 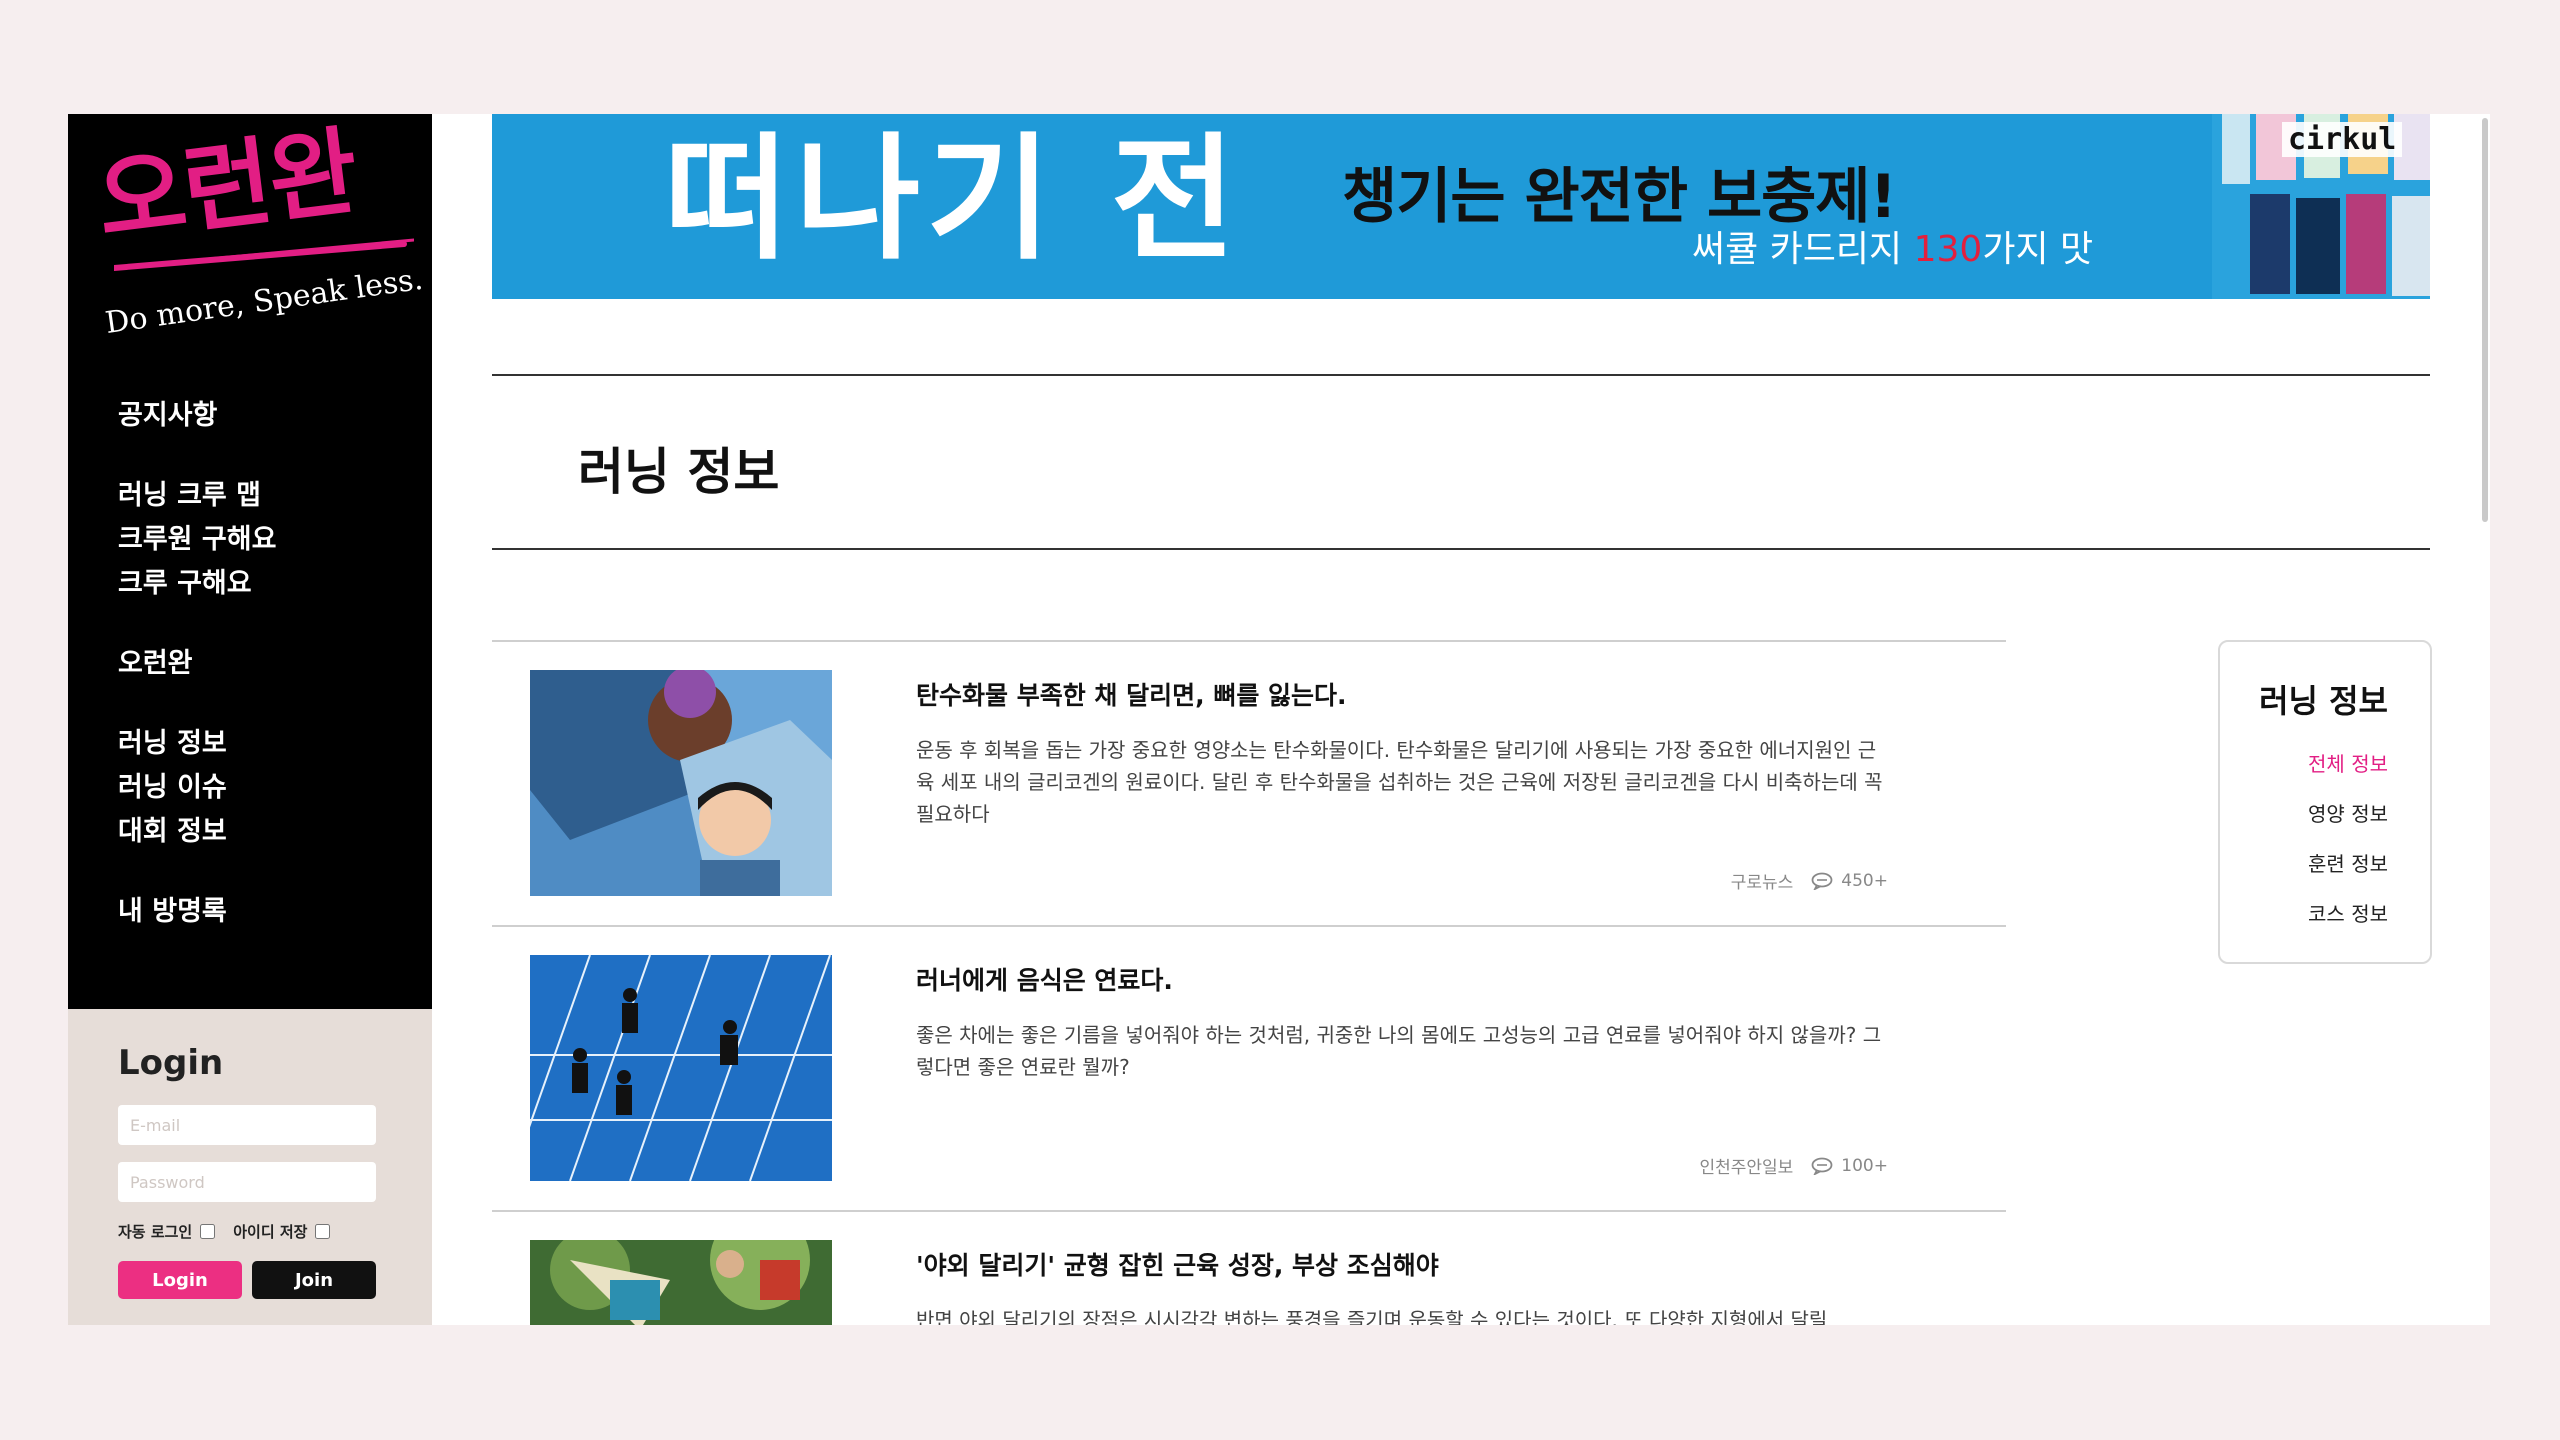 I want to click on nav-group-info: 러닝 정보 러닝 이슈 대회 정보, so click(x=197, y=788).